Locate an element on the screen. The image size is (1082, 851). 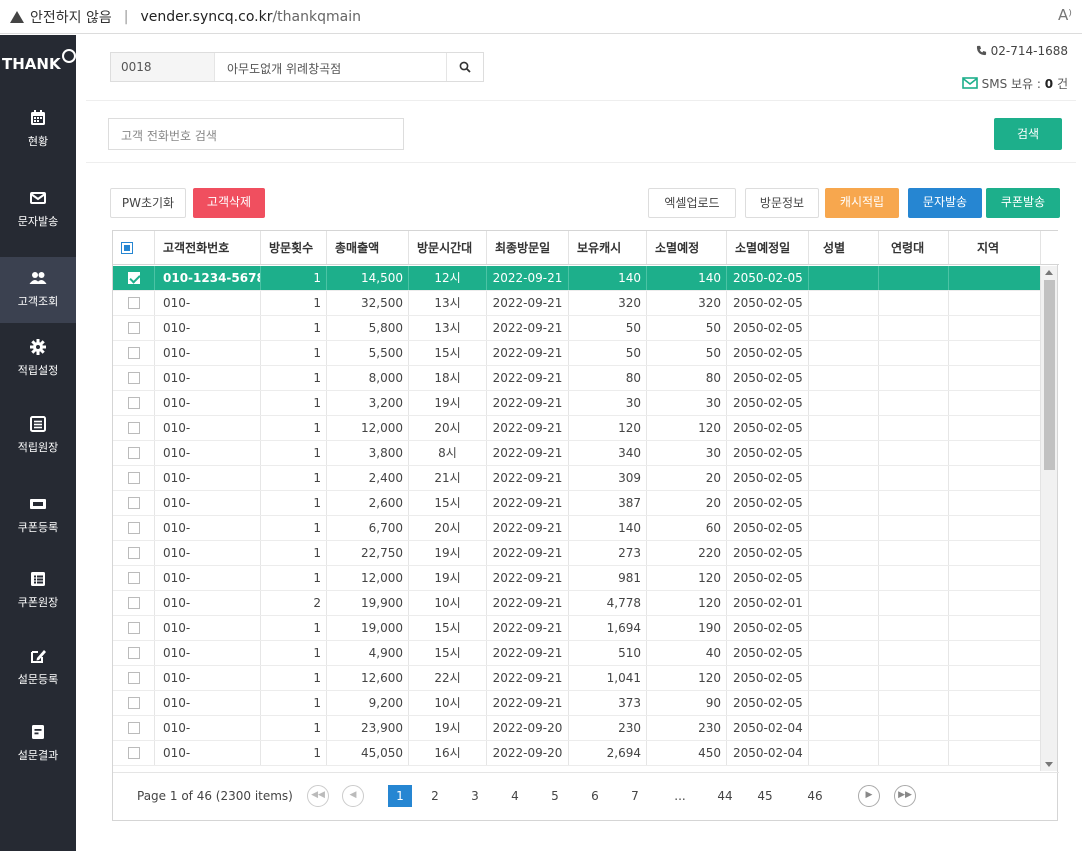
column-header: 지역 is located at coordinates (995, 247).